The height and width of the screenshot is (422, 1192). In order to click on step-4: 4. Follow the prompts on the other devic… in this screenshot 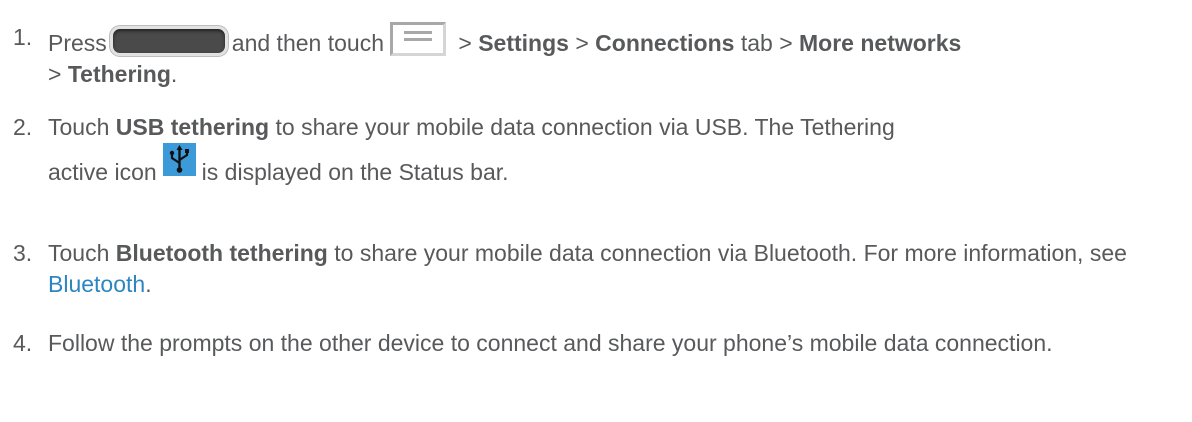, I will do `click(590, 343)`.